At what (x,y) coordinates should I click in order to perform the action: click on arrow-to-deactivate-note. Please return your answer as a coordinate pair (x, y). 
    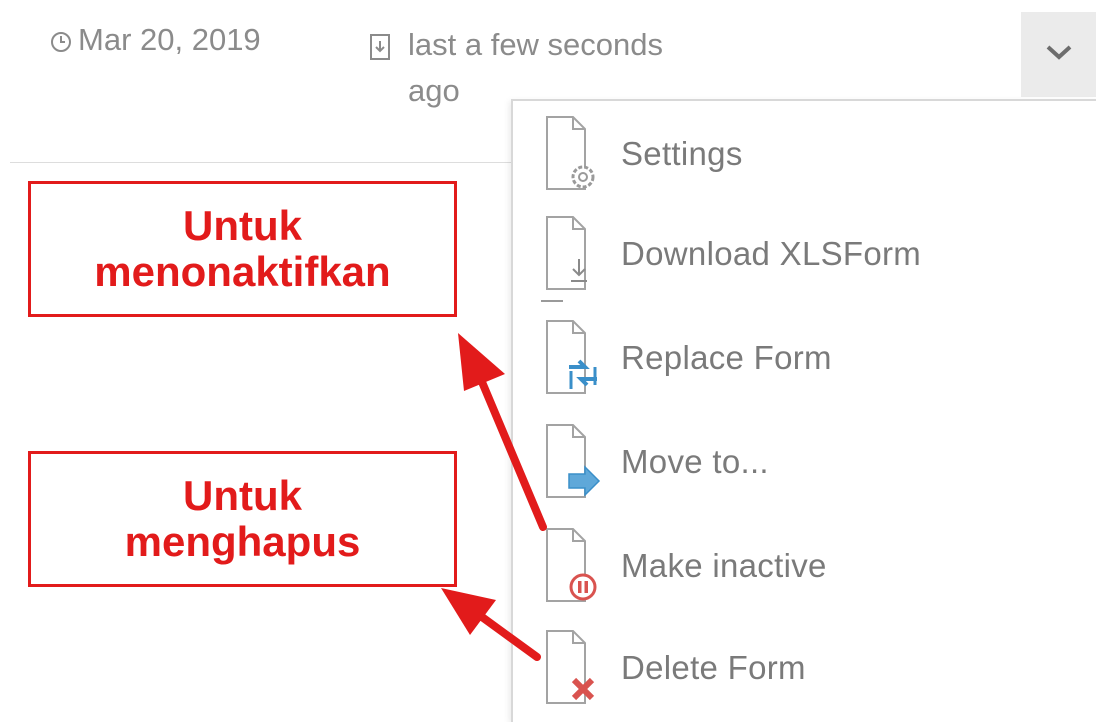
    Looking at the image, I should click on (502, 432).